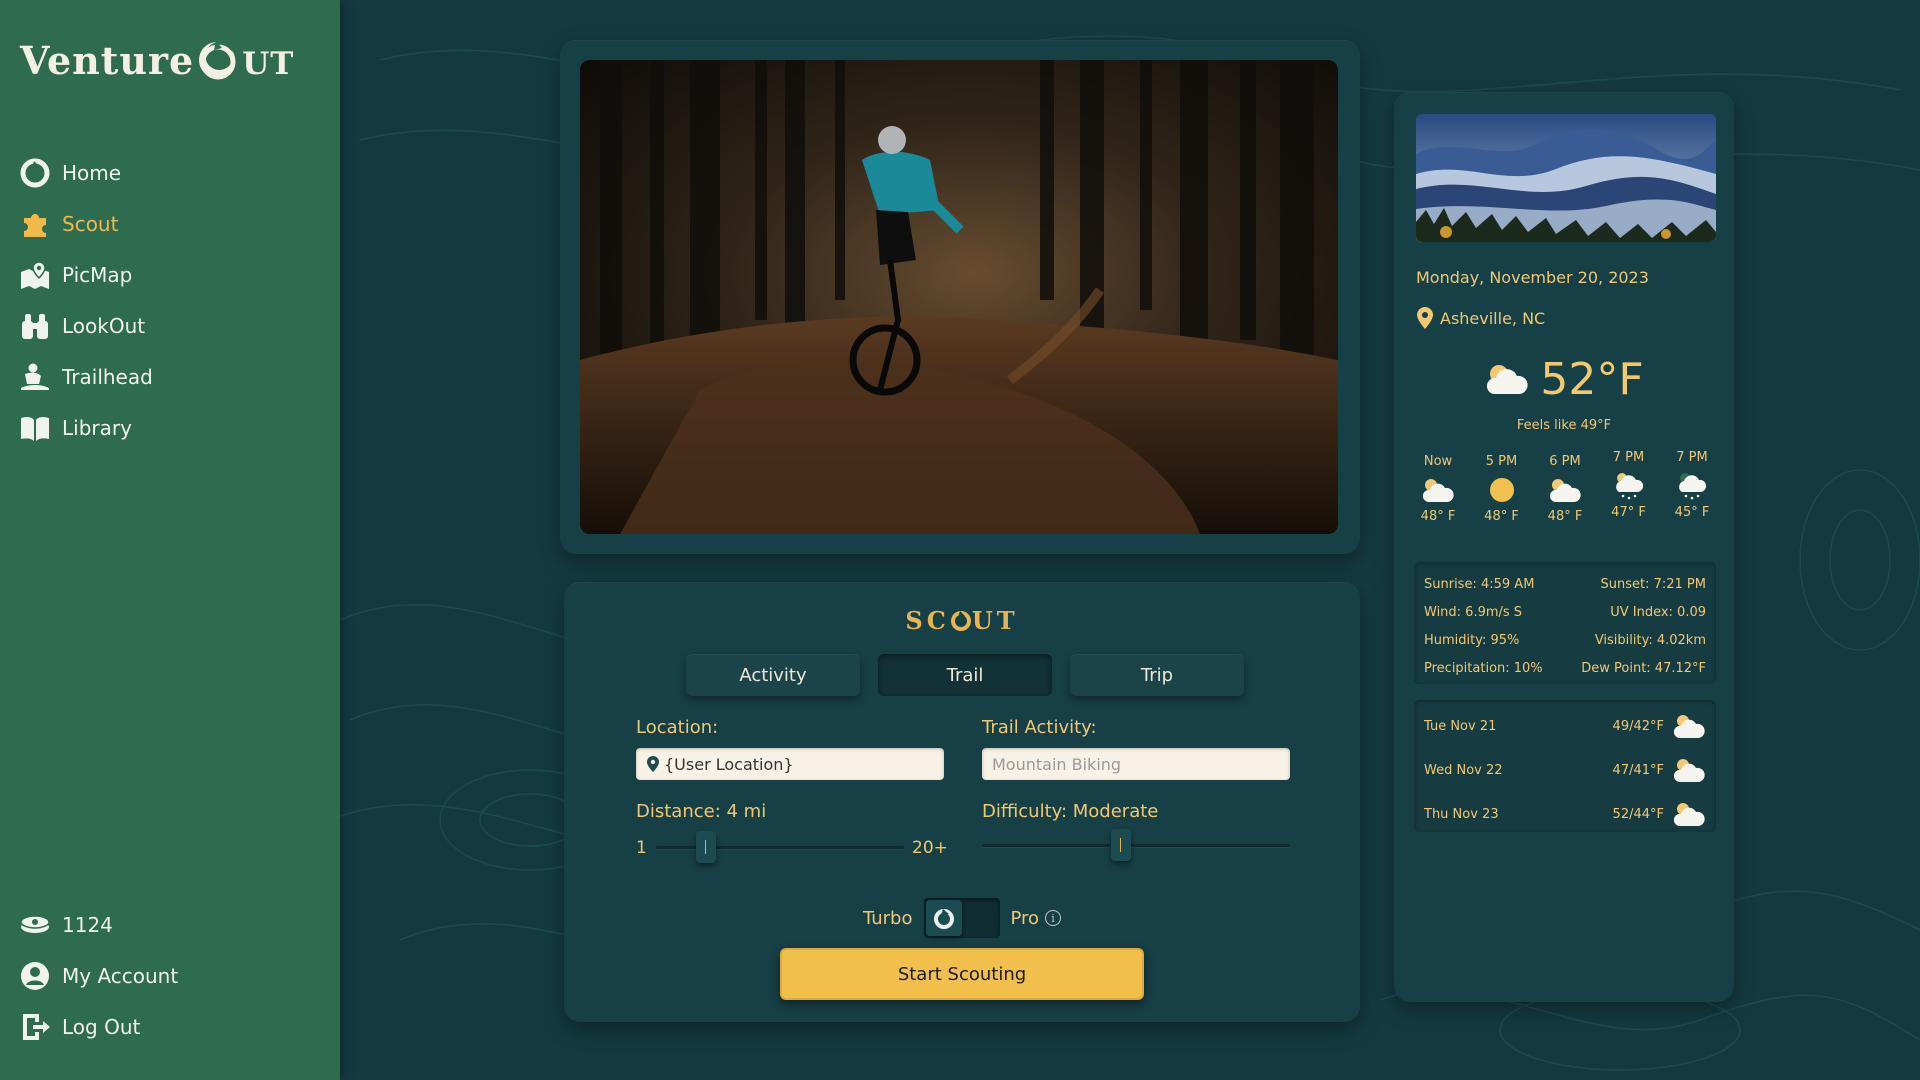  I want to click on moon-icon, so click(35, 173).